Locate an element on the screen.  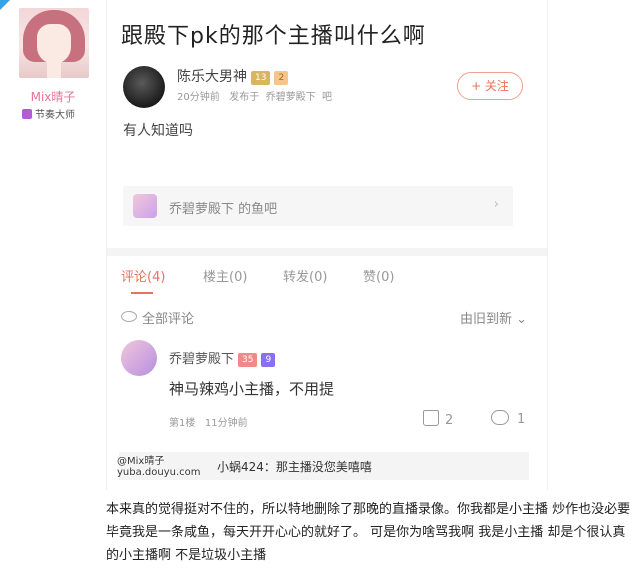
posted-in-prefix: 发布于 is located at coordinates (244, 97).